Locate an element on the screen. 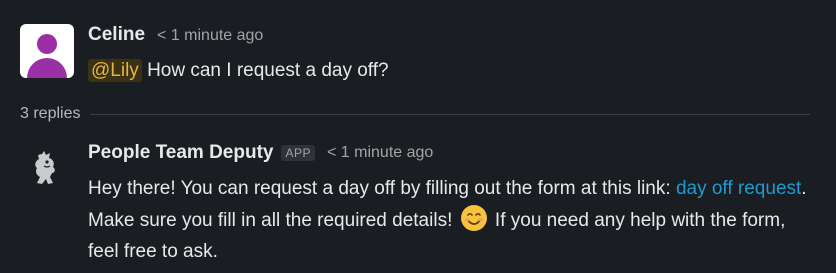 The width and height of the screenshot is (836, 273). divider-line is located at coordinates (450, 114).